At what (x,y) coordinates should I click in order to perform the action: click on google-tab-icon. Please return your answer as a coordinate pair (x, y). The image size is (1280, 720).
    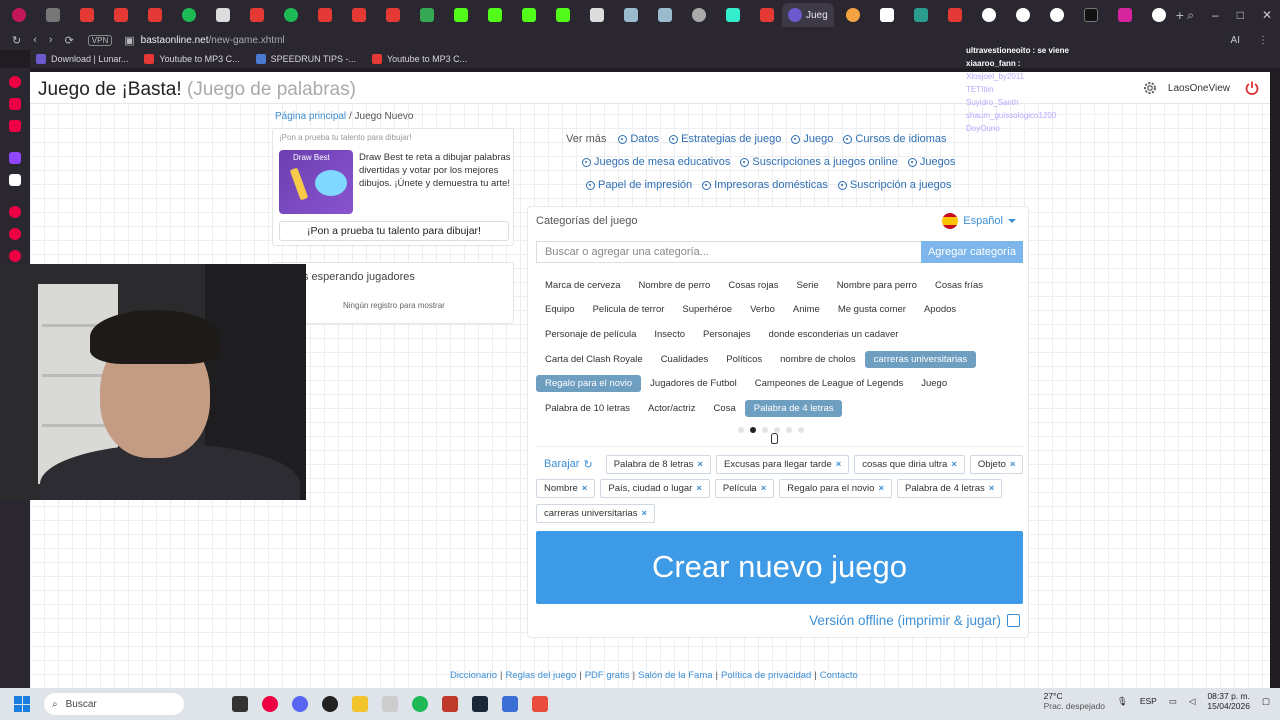
    Looking at the image, I should click on (988, 15).